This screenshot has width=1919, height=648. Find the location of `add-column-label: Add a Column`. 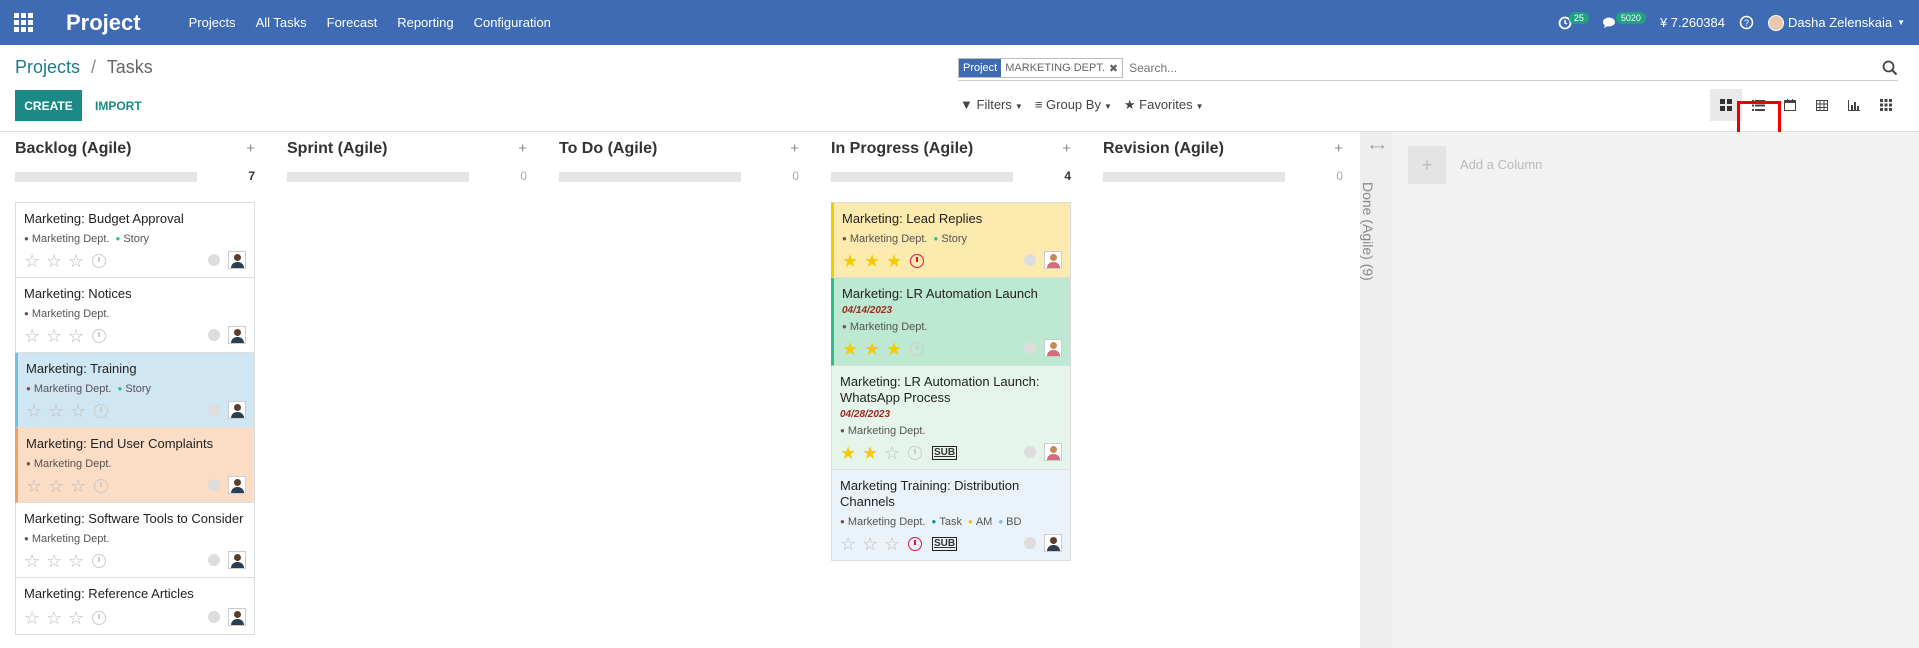

add-column-label: Add a Column is located at coordinates (1501, 164).